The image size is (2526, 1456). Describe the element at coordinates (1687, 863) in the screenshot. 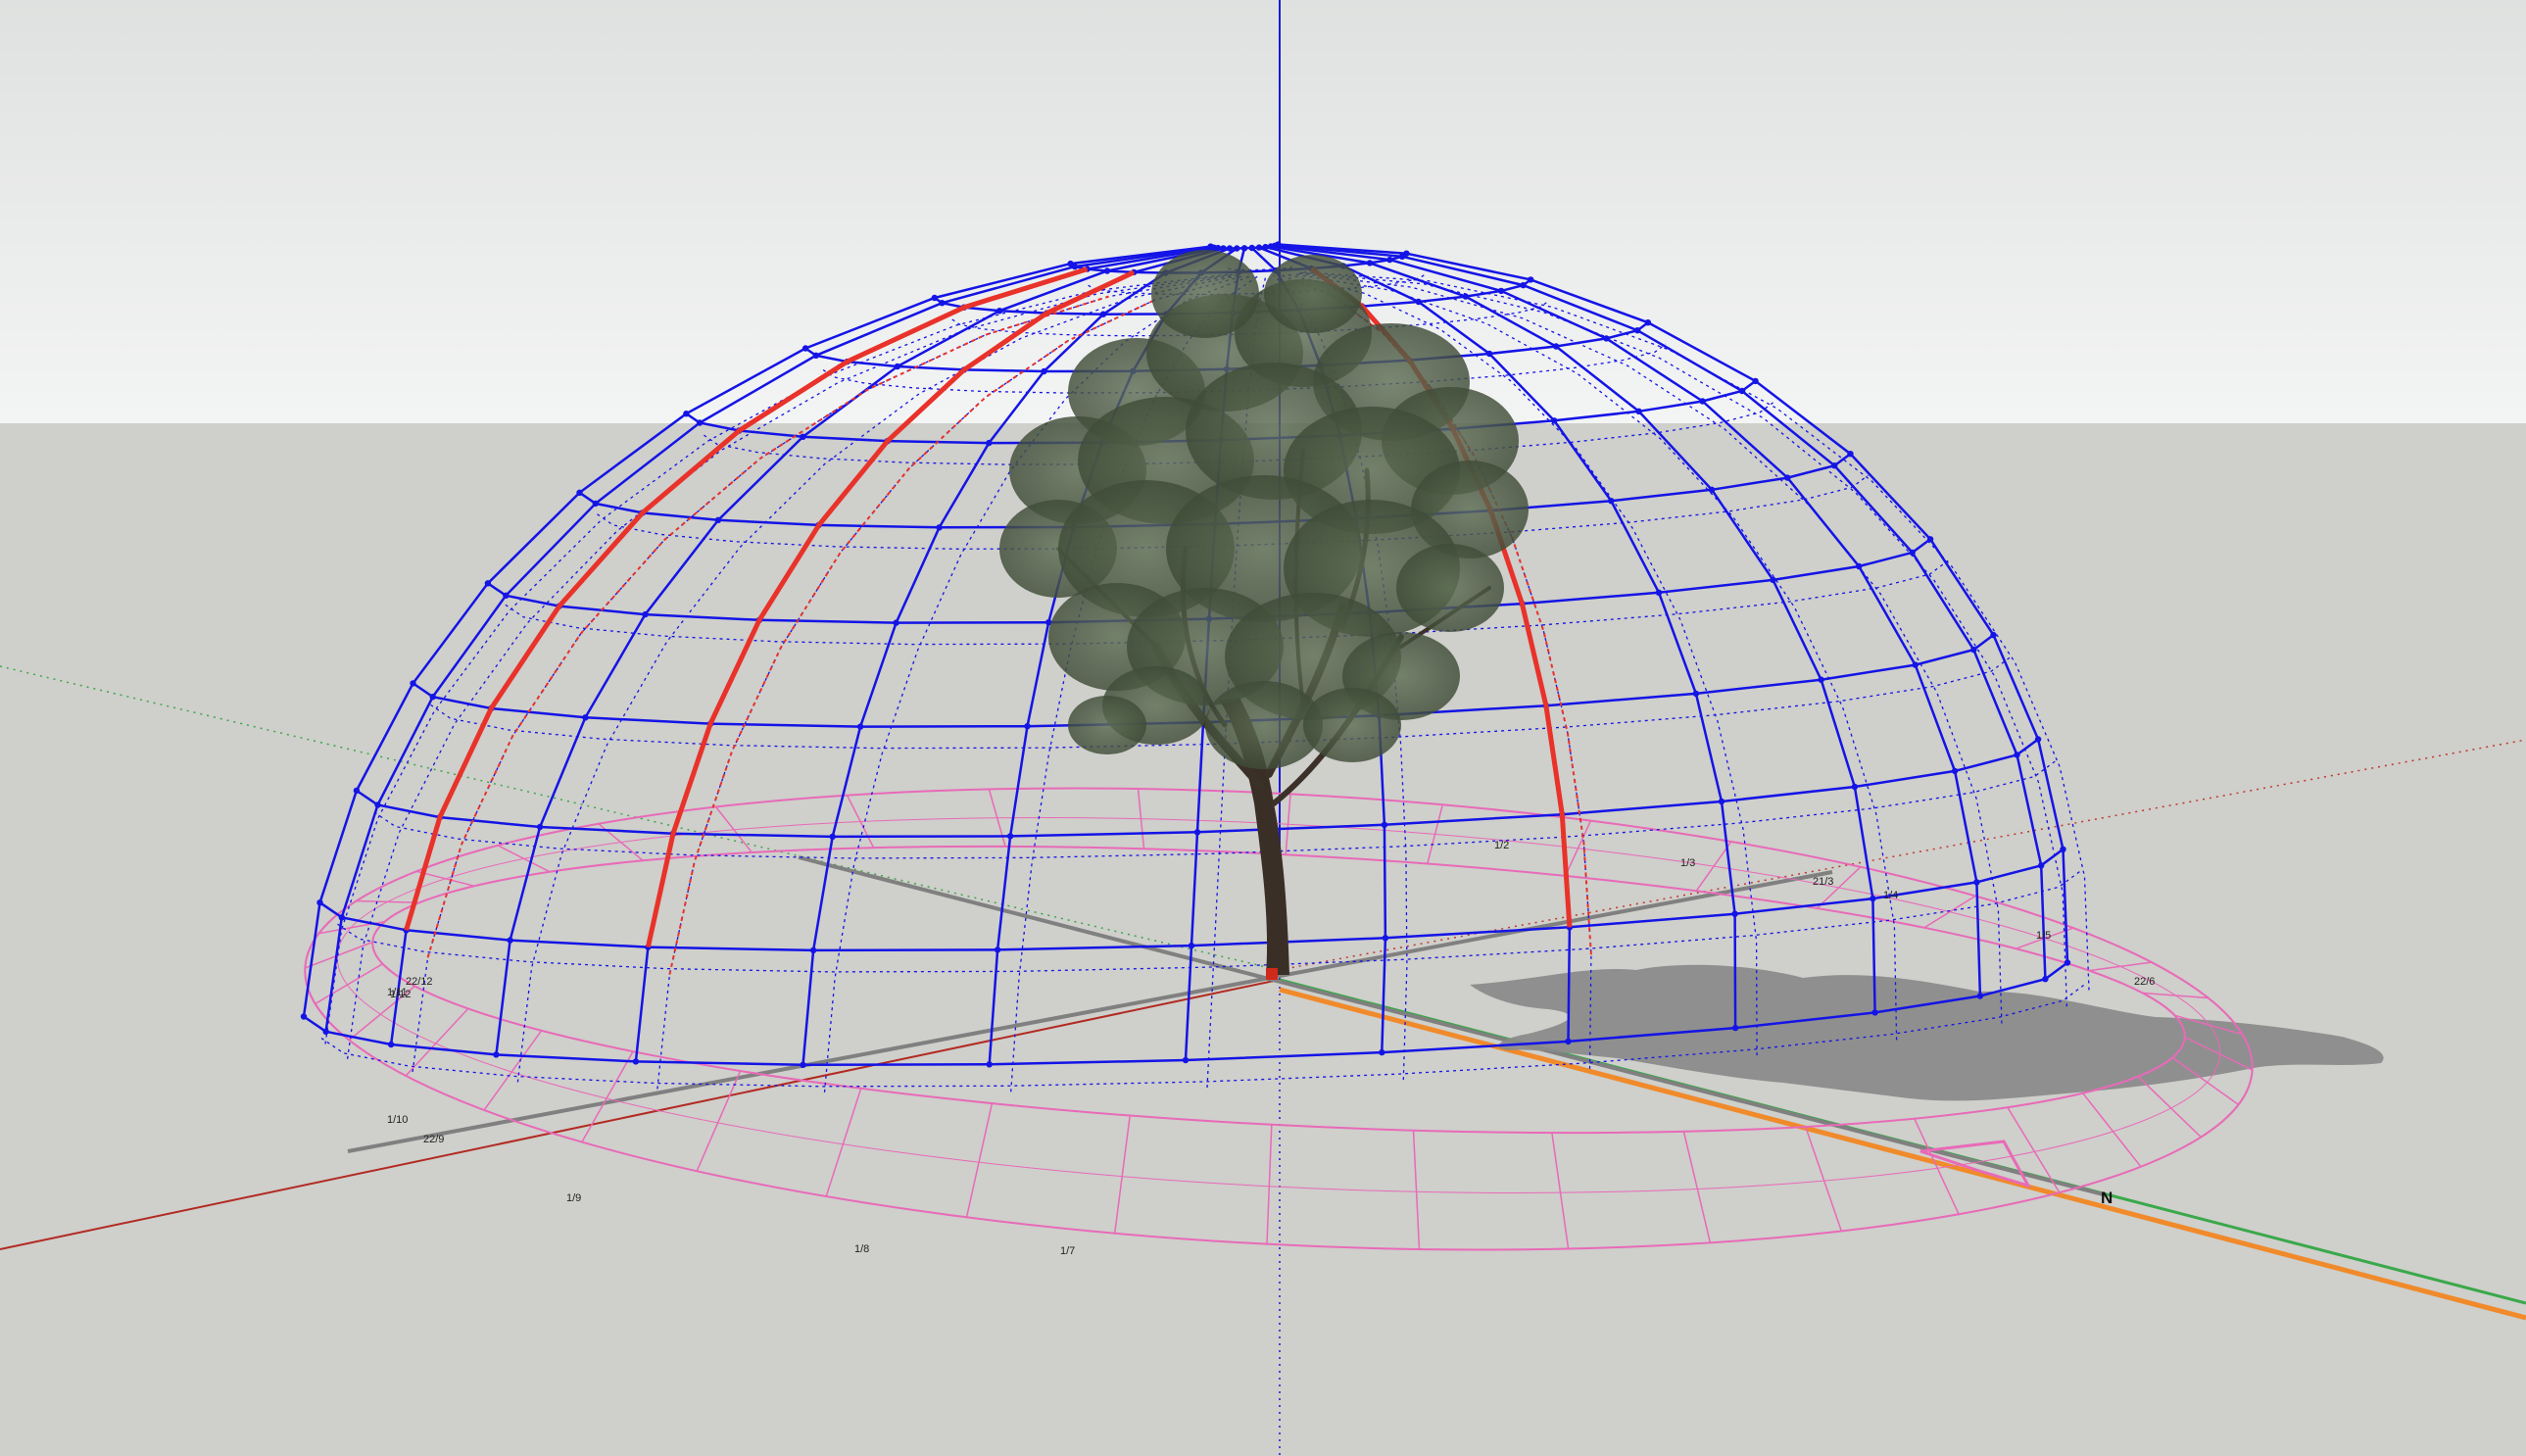

I see `date-label: 1/3` at that location.